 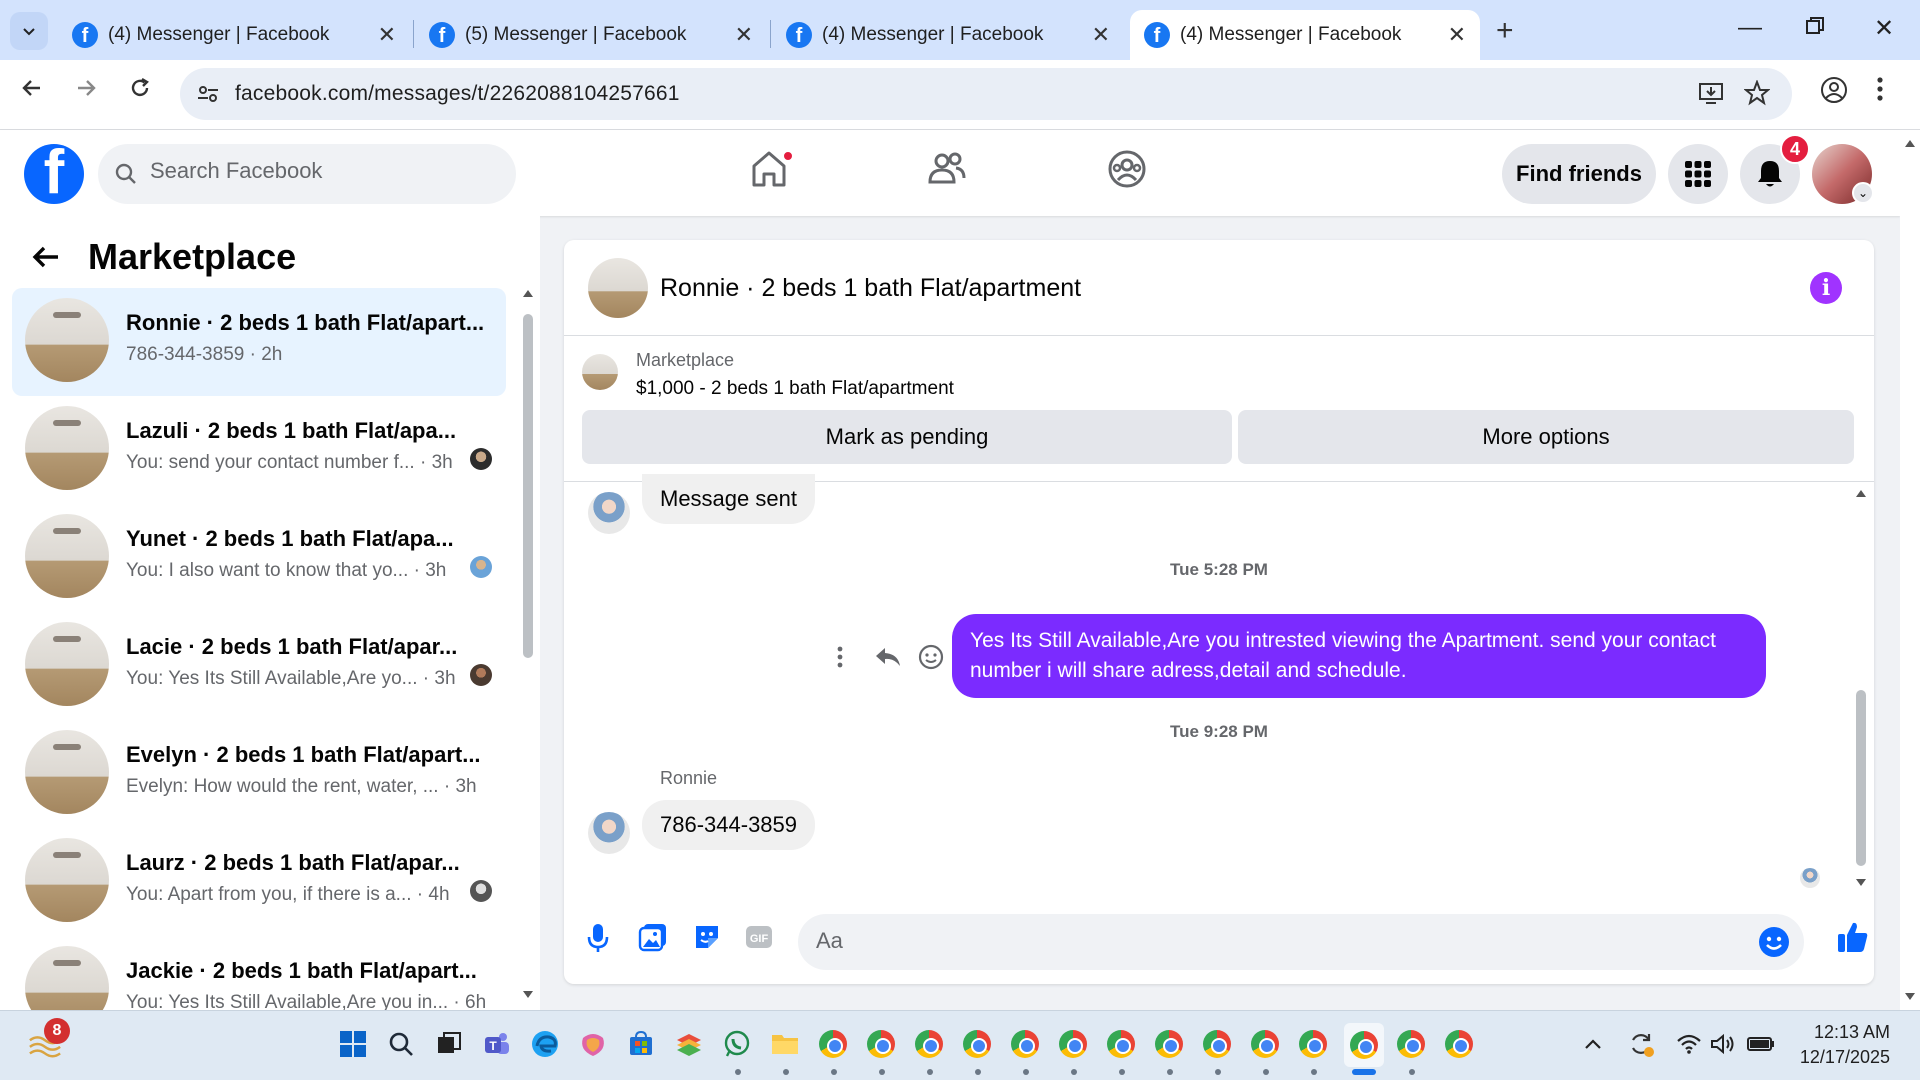 What do you see at coordinates (834, 1072) in the screenshot?
I see `running-indicator` at bounding box center [834, 1072].